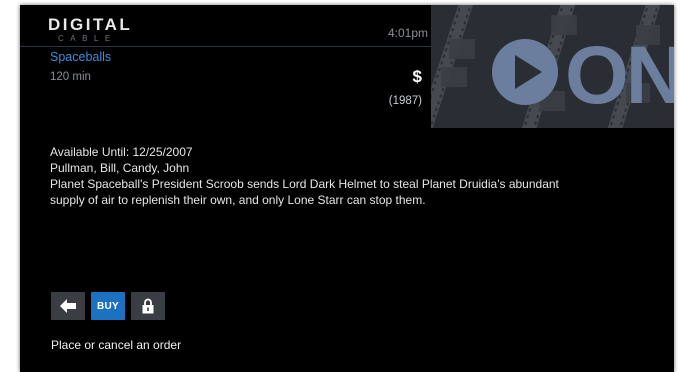 The width and height of the screenshot is (680, 372). Describe the element at coordinates (81, 57) in the screenshot. I see `program-title: Spaceballs` at that location.